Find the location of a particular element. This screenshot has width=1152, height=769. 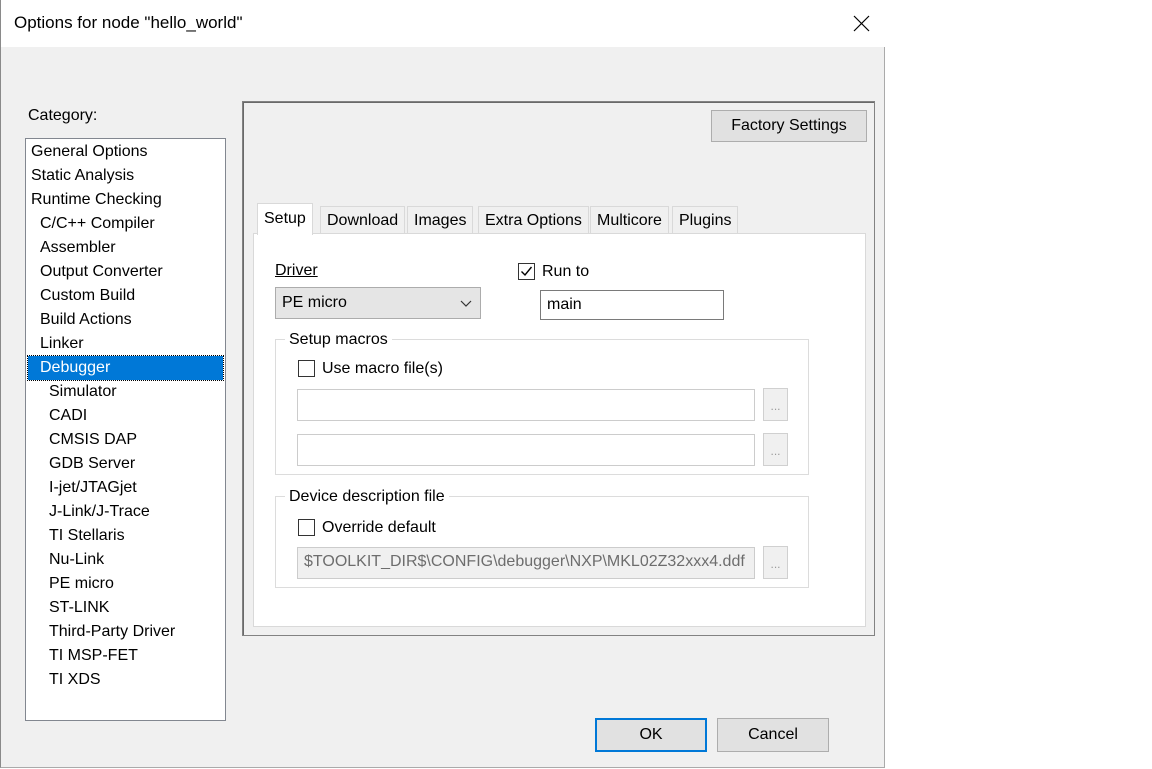

category-item: TI MSP-FET is located at coordinates (93, 656).